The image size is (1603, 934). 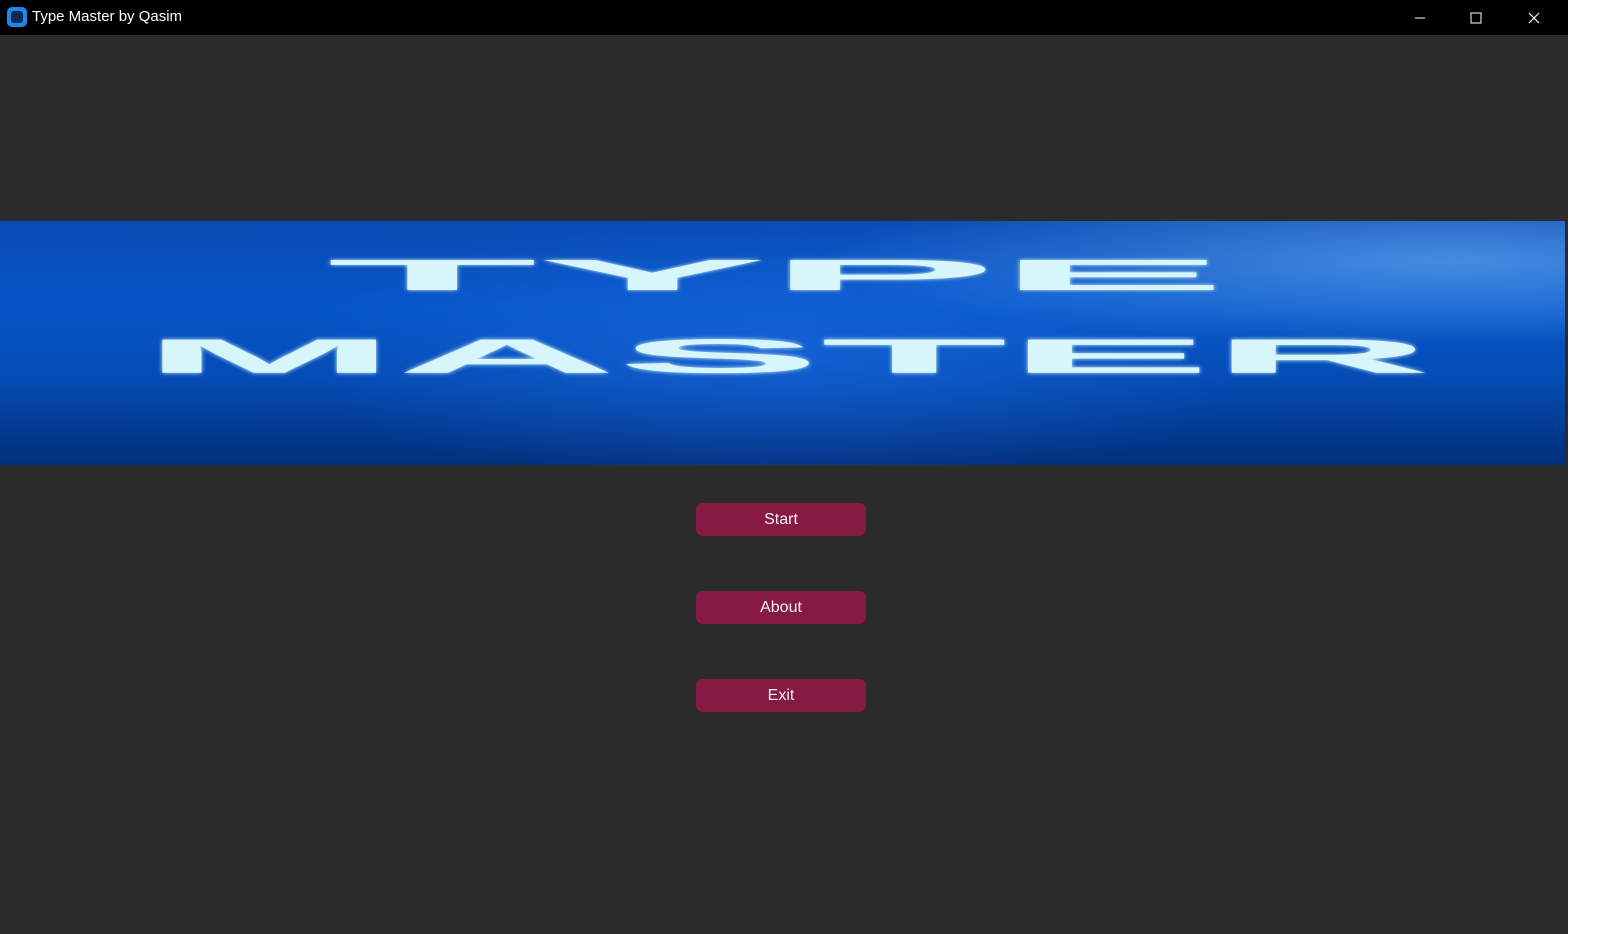 I want to click on exit-button: Exit, so click(x=781, y=695).